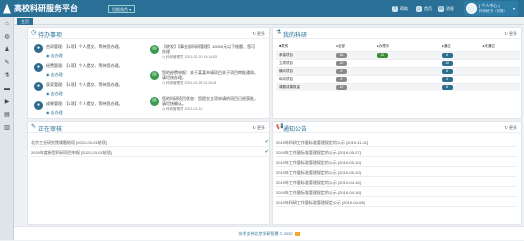  I want to click on research-title: 我的科研, so click(295, 36).